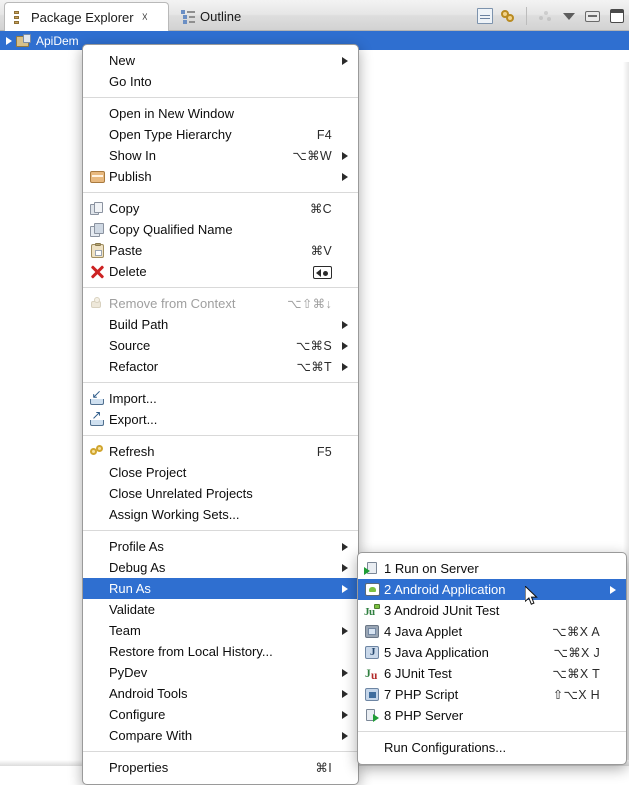 This screenshot has width=629, height=785. I want to click on menu-item-shortcut: F4, so click(324, 134).